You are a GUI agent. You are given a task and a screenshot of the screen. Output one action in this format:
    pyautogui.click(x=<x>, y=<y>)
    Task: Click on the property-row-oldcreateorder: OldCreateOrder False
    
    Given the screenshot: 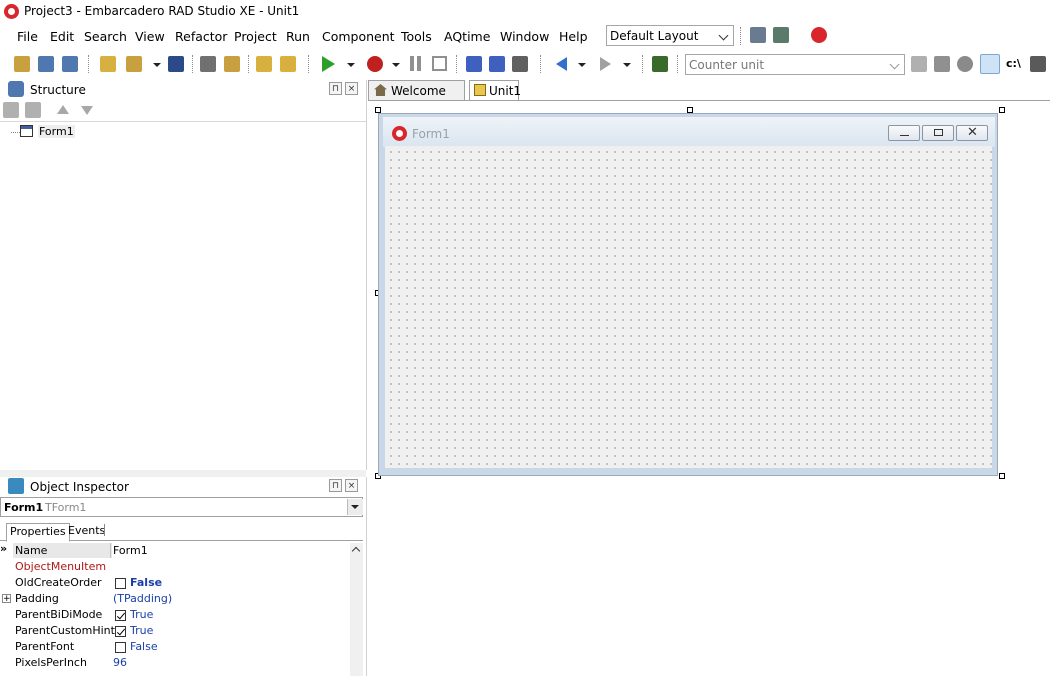 What is the action you would take?
    pyautogui.click(x=175, y=583)
    